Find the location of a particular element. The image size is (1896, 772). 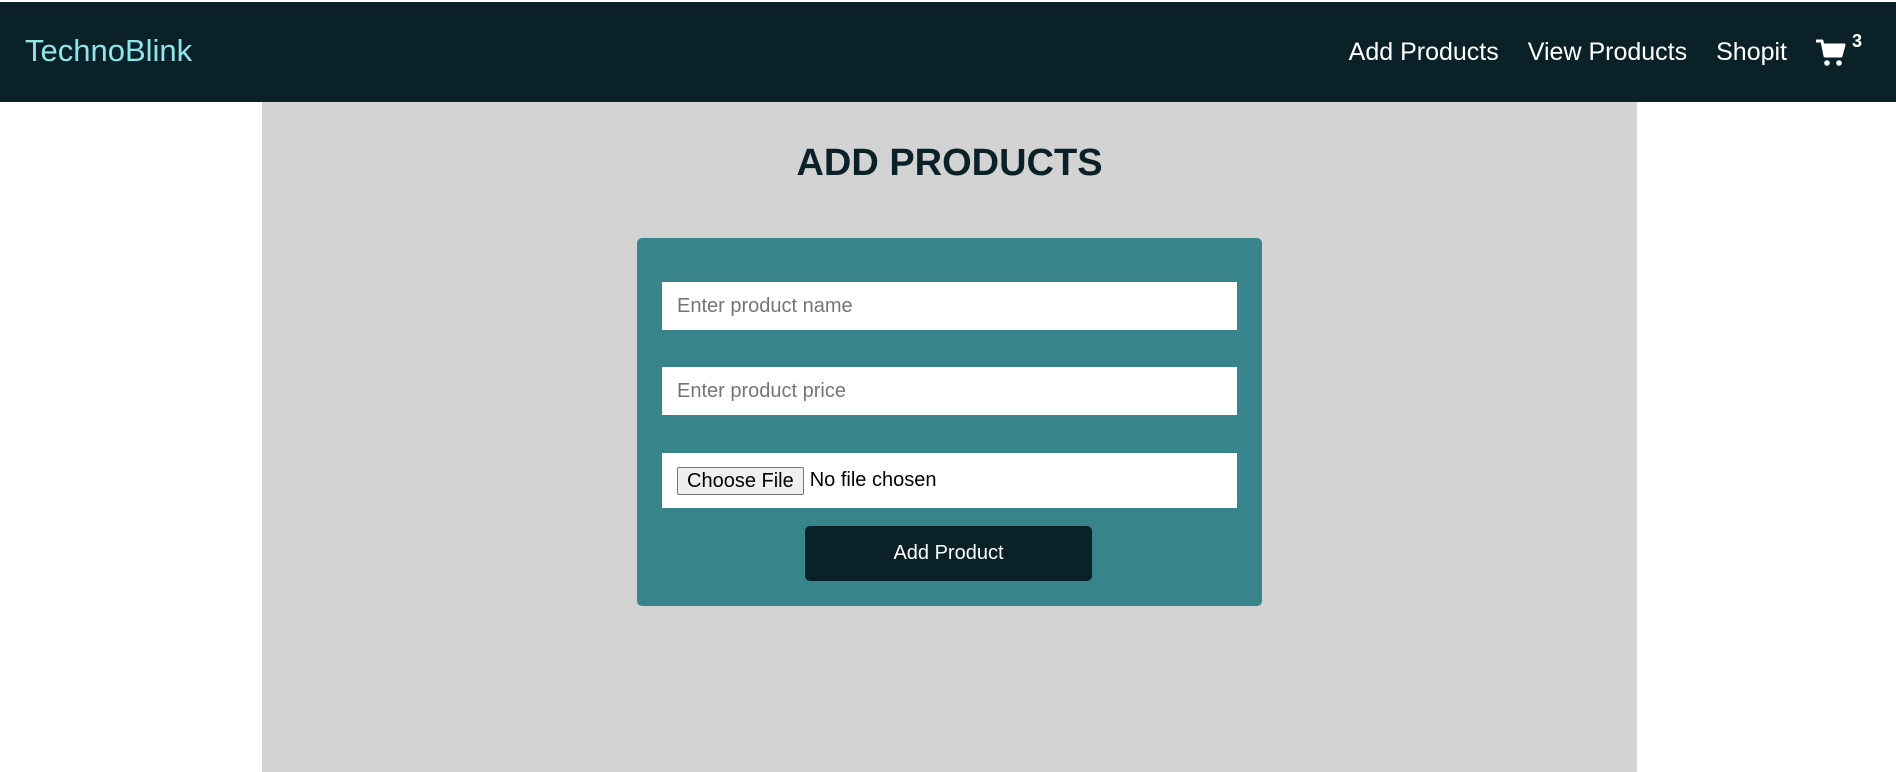

nav-link-add-products: Add Products is located at coordinates (1424, 52).